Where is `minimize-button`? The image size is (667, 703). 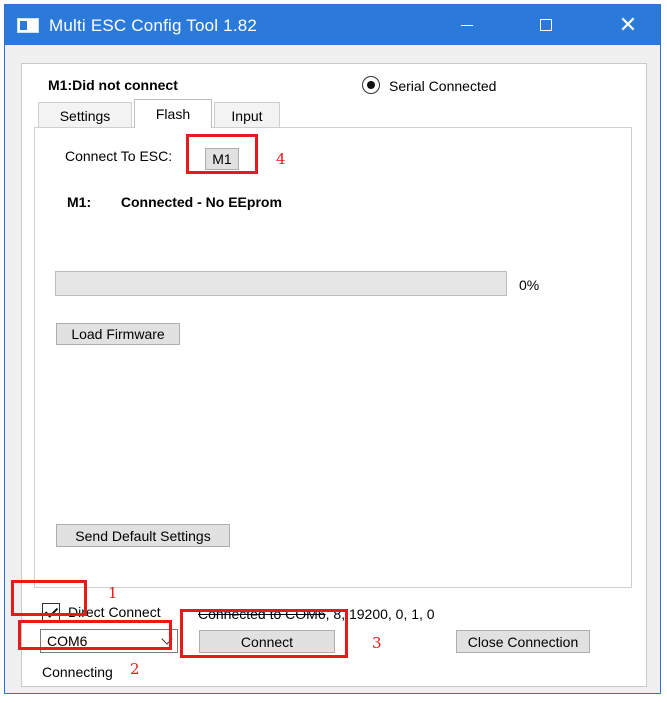 minimize-button is located at coordinates (467, 25).